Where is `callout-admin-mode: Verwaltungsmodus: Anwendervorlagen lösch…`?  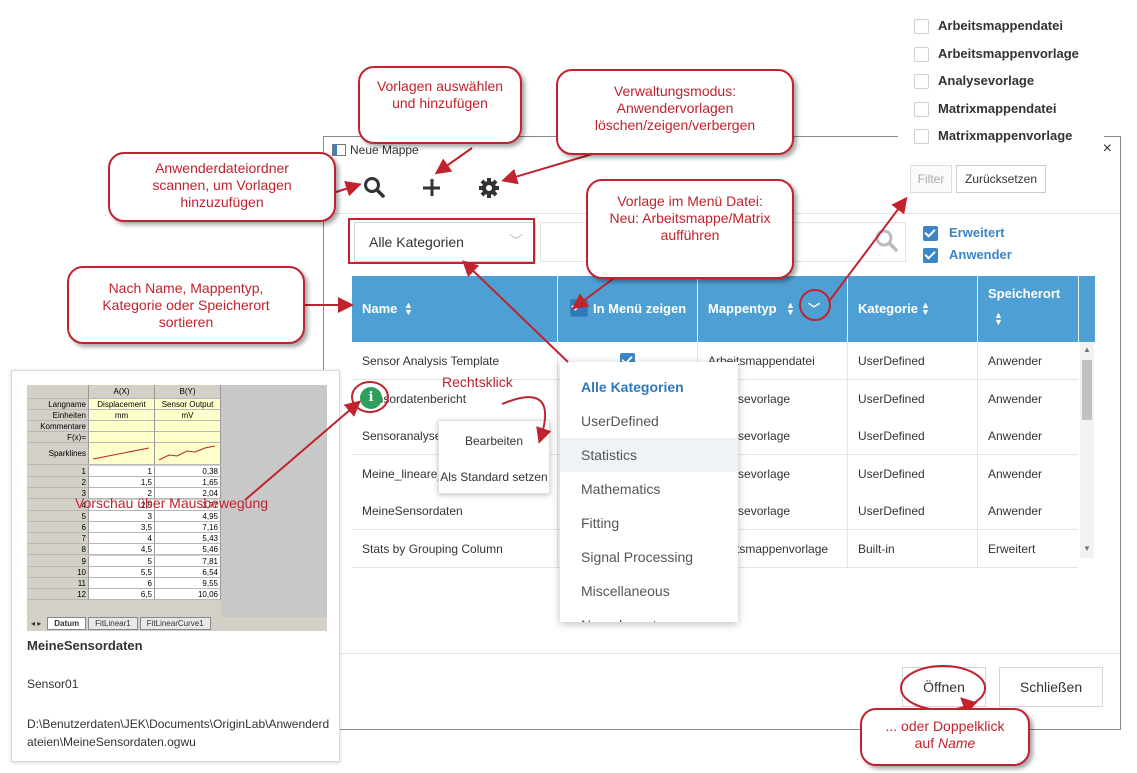
callout-admin-mode: Verwaltungsmodus: Anwendervorlagen lösch… is located at coordinates (675, 112).